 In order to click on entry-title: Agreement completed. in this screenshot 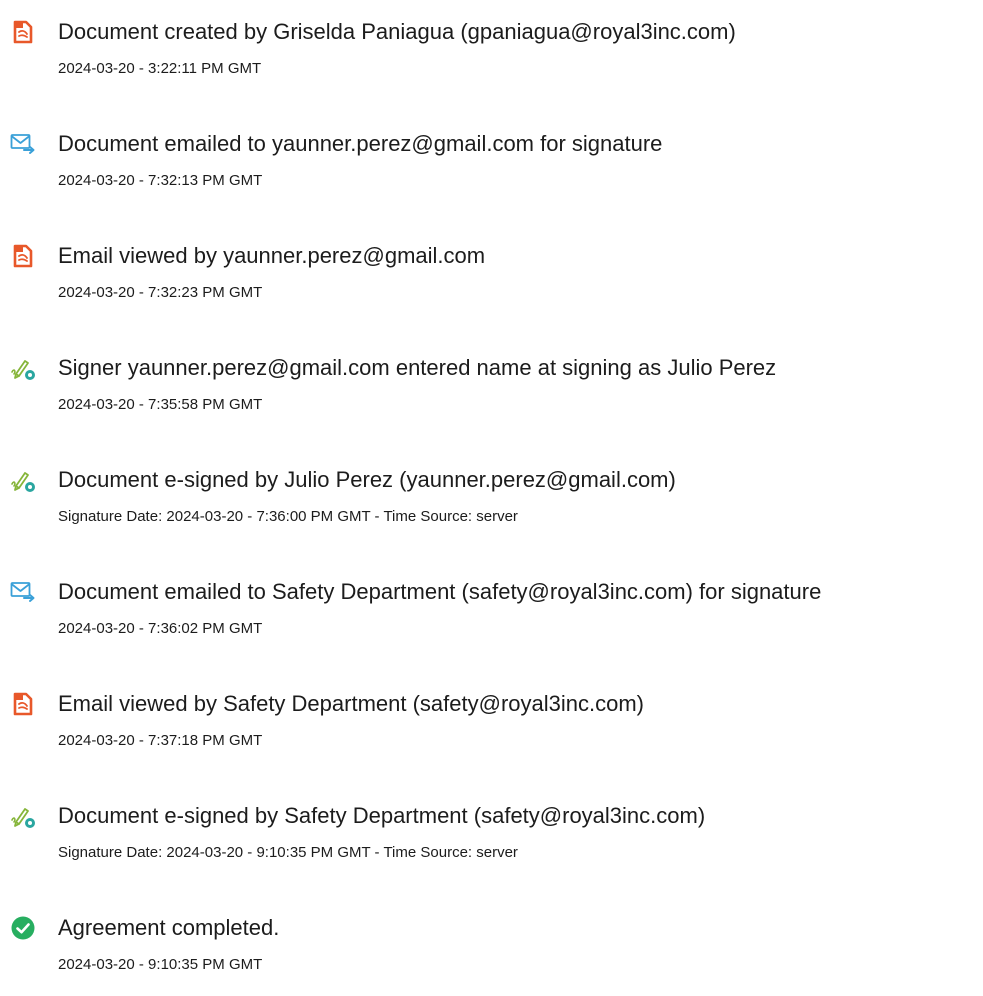, I will do `click(169, 927)`.